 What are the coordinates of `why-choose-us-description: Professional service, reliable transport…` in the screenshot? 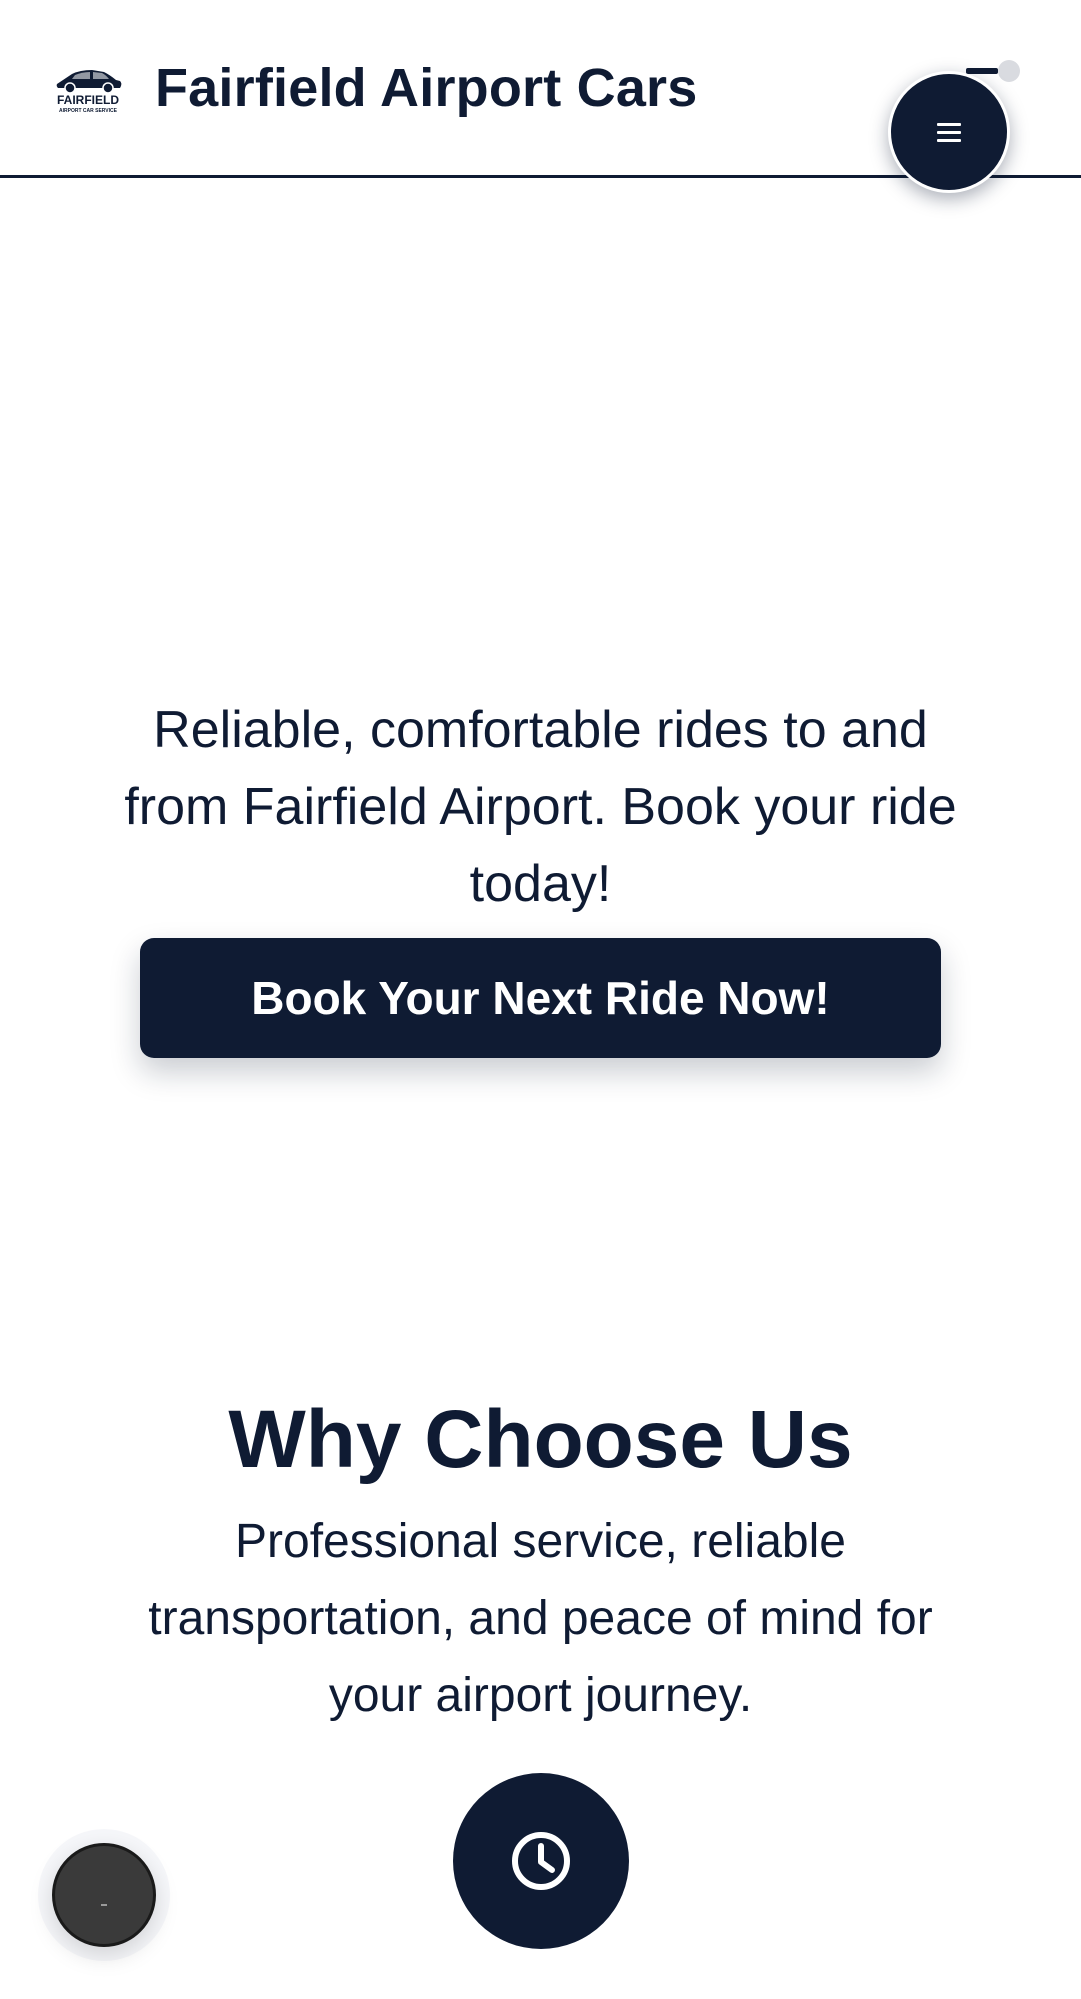 It's located at (540, 1618).